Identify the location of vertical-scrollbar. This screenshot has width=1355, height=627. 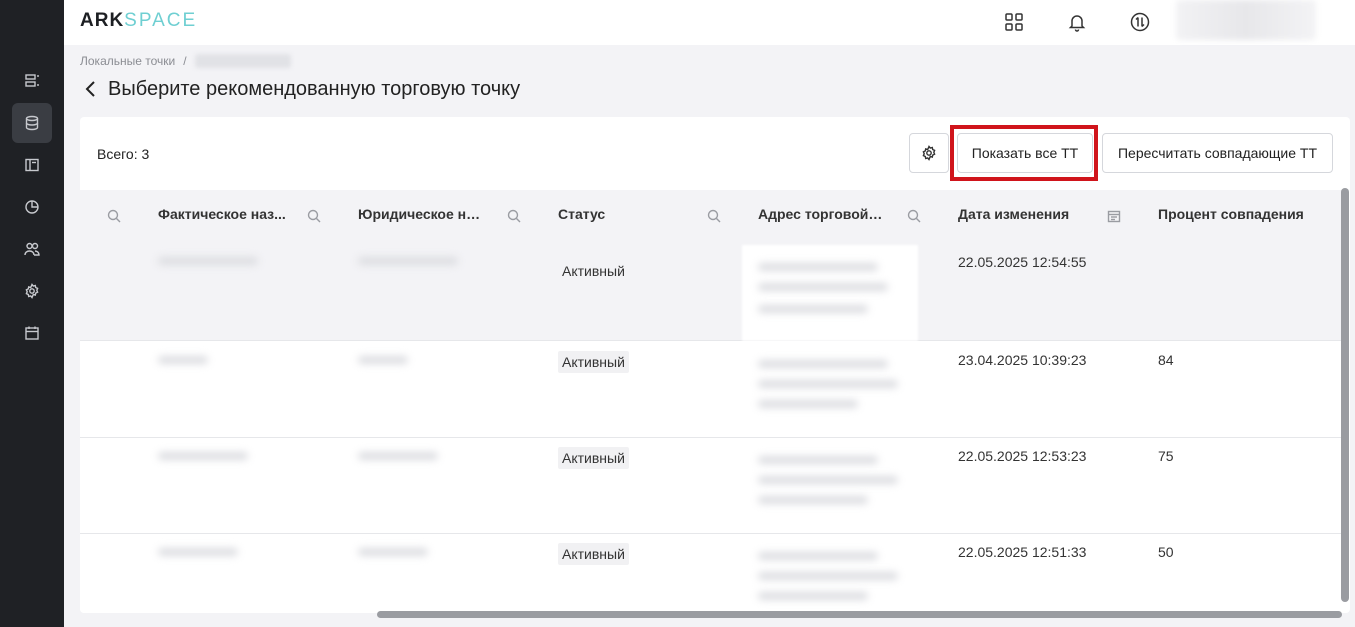
(1345, 395).